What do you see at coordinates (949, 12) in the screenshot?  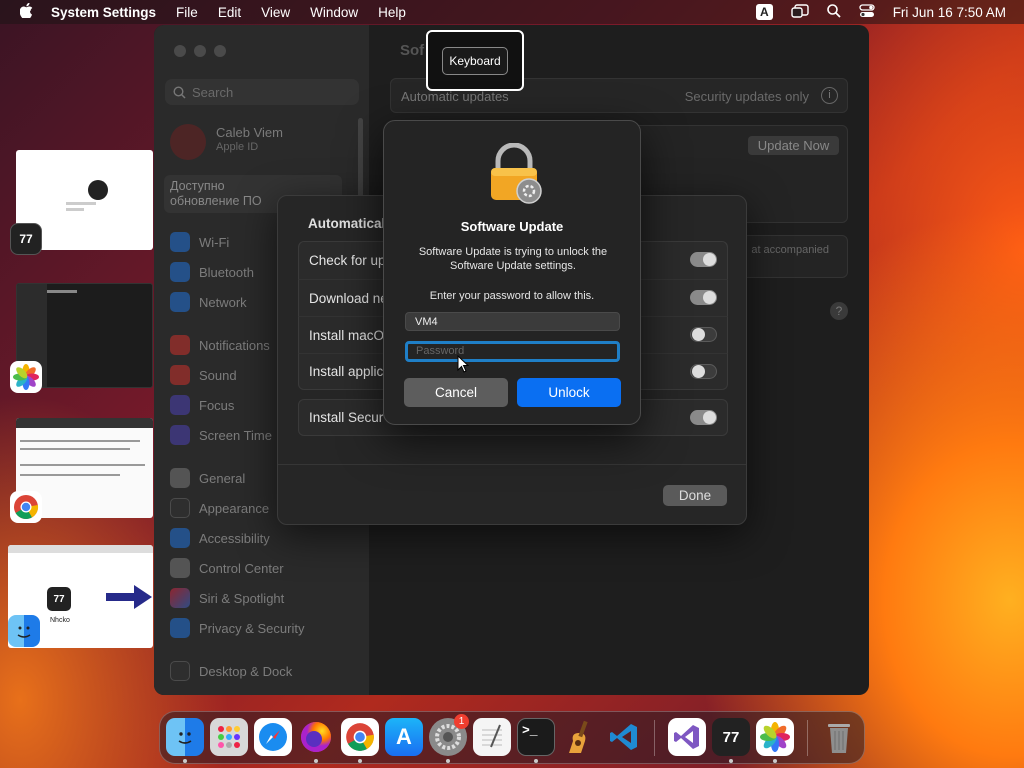 I see `clock: Fri Jun 16 7:50 AM` at bounding box center [949, 12].